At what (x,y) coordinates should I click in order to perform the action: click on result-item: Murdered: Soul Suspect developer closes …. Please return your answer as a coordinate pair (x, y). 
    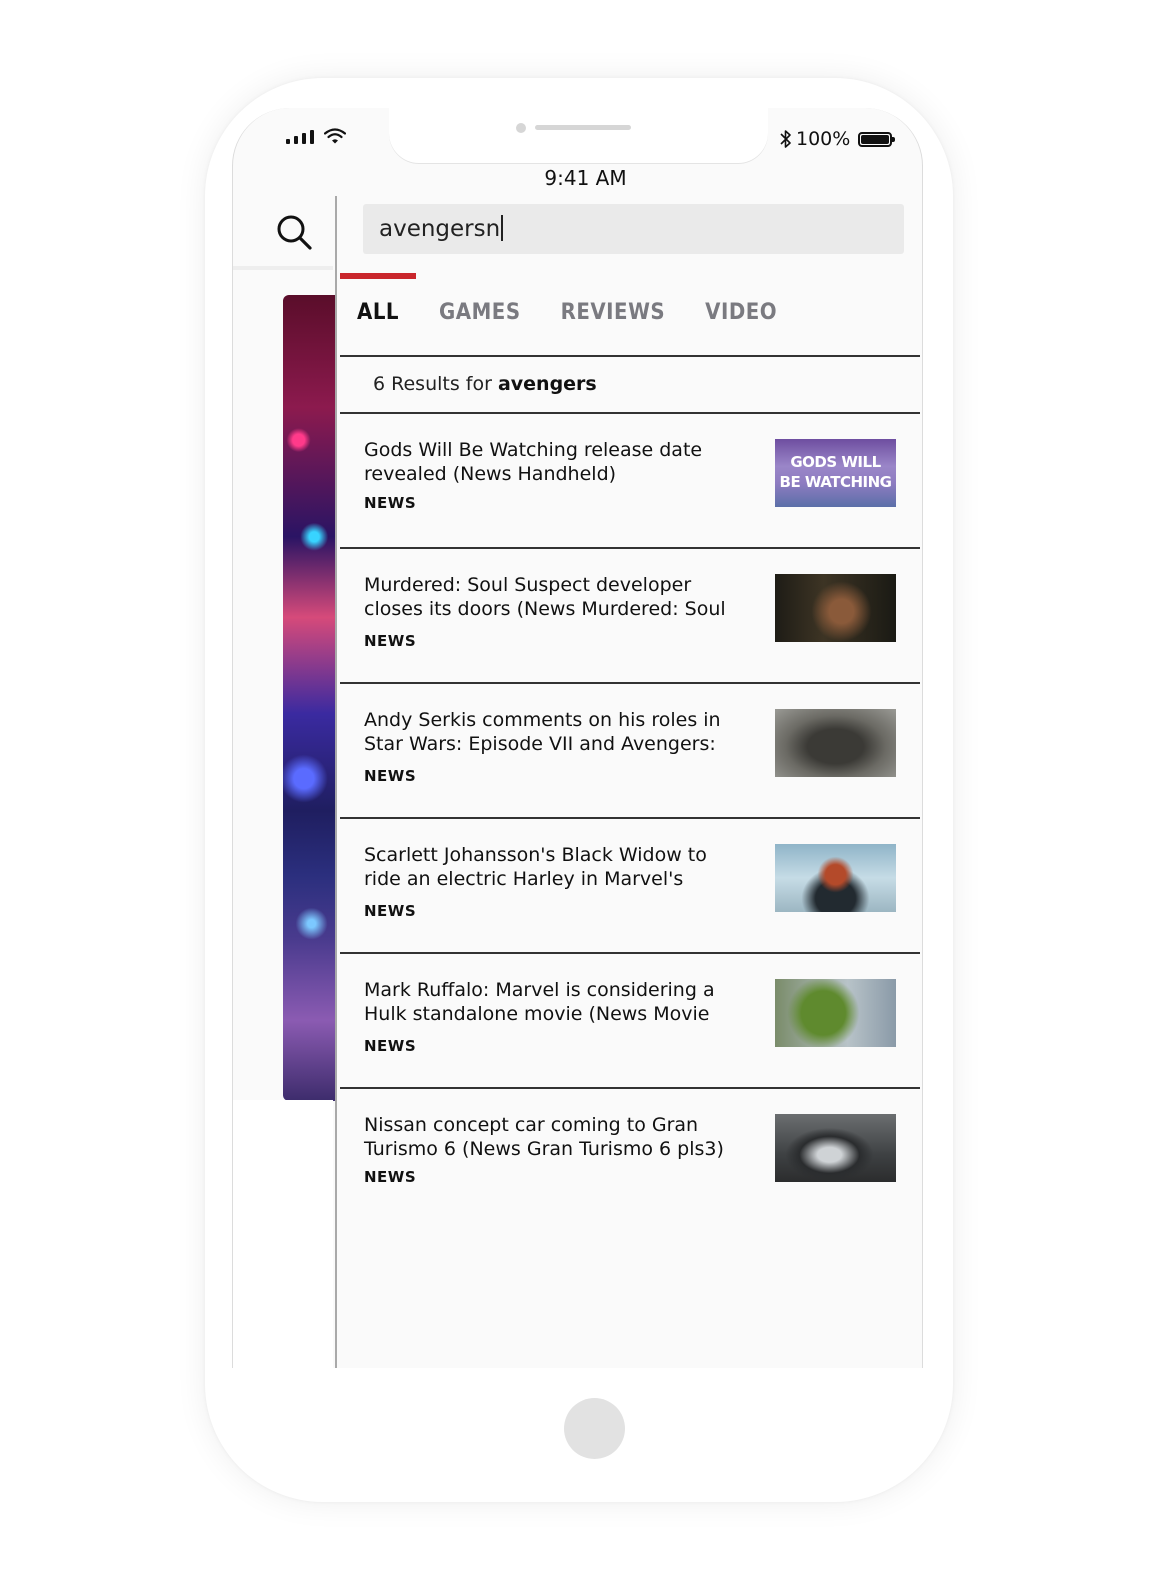
    Looking at the image, I should click on (630, 616).